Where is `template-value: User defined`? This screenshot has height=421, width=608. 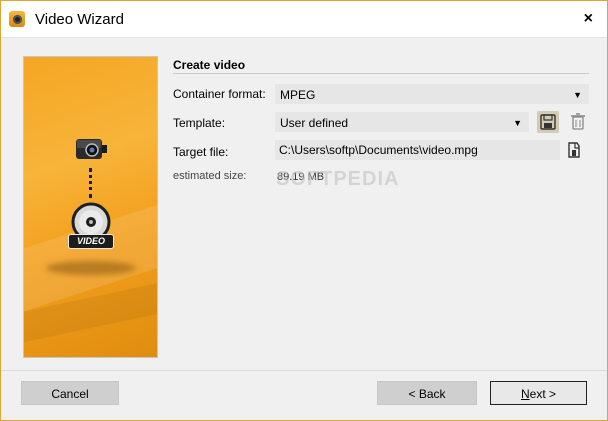
template-value: User defined is located at coordinates (314, 123).